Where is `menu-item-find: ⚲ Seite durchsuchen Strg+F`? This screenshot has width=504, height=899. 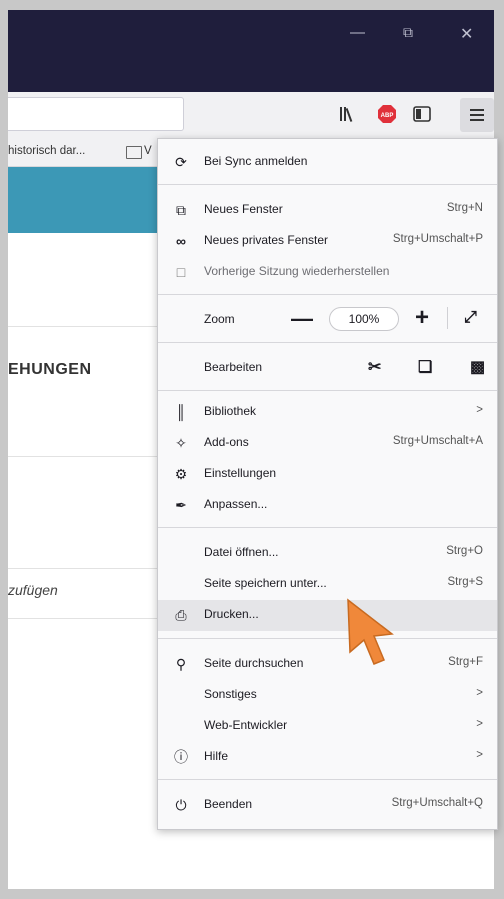
menu-item-find: ⚲ Seite durchsuchen Strg+F is located at coordinates (327, 663).